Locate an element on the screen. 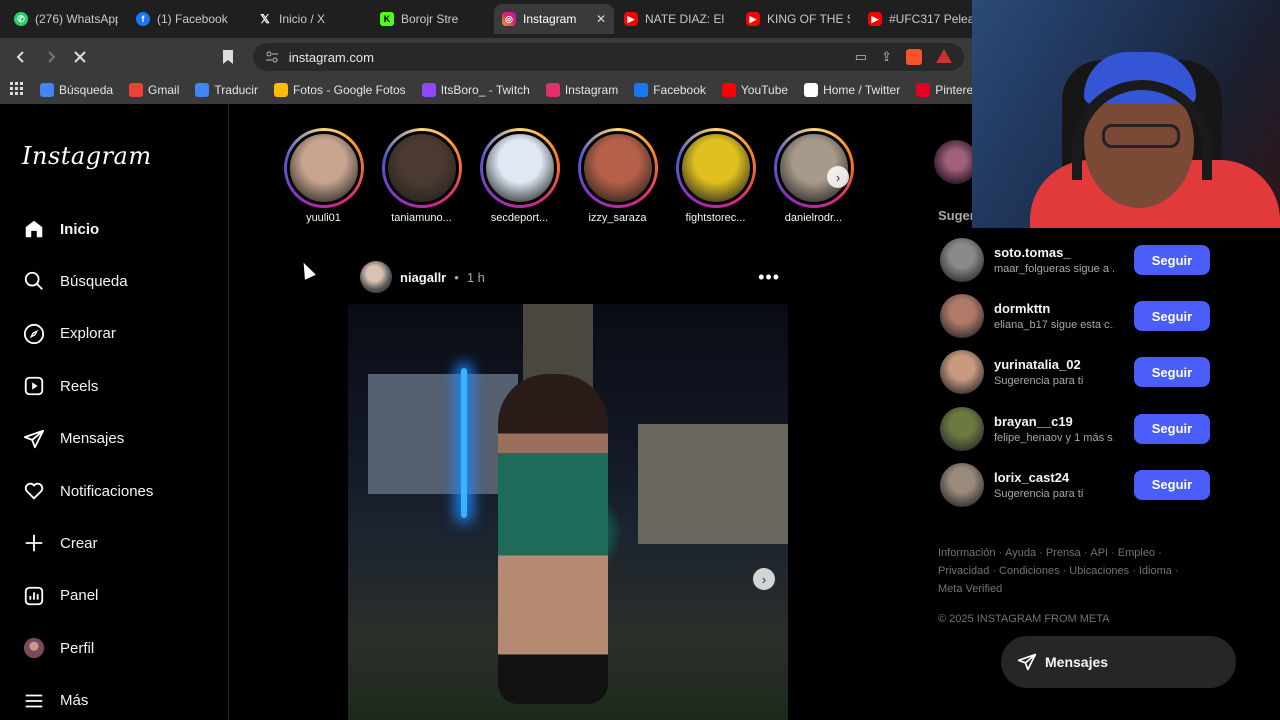 The width and height of the screenshot is (1280, 720). nav-item-reels: Reels is located at coordinates (60, 386).